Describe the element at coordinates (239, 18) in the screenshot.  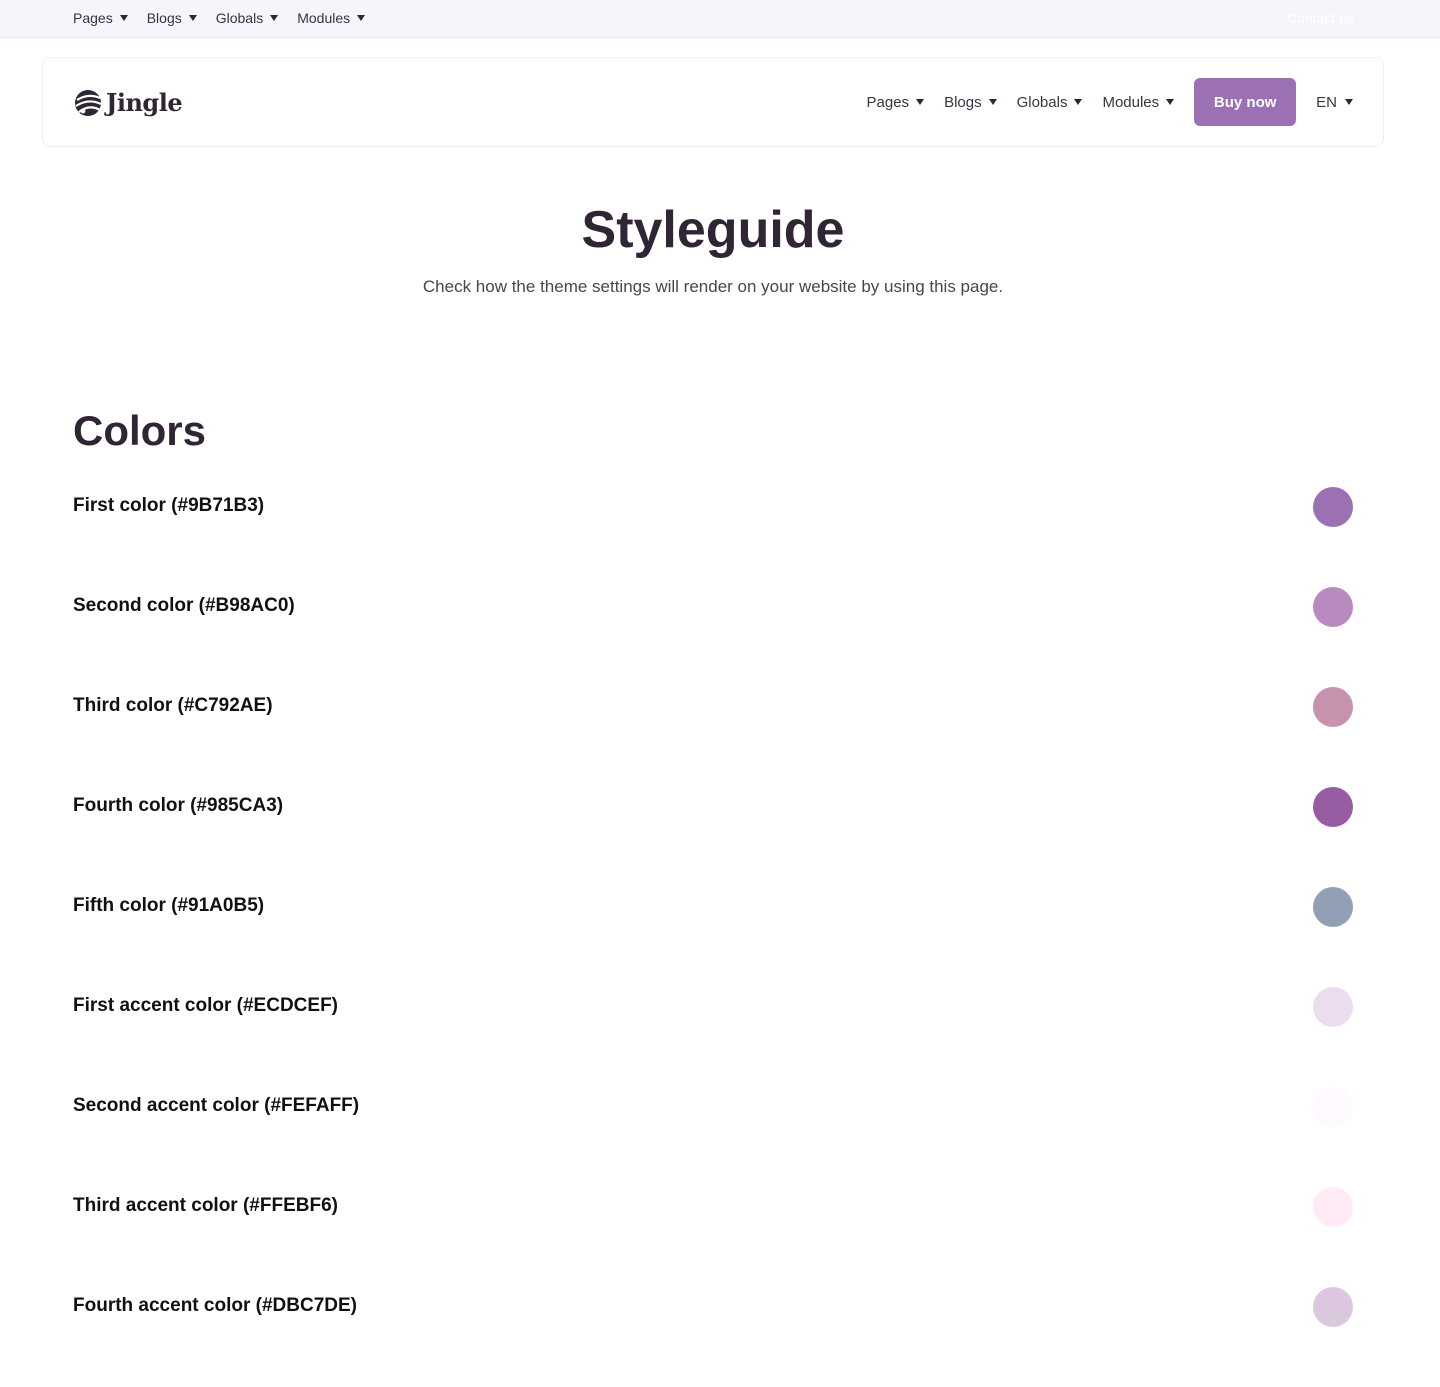
I see `utility-nav-label: Globals` at that location.